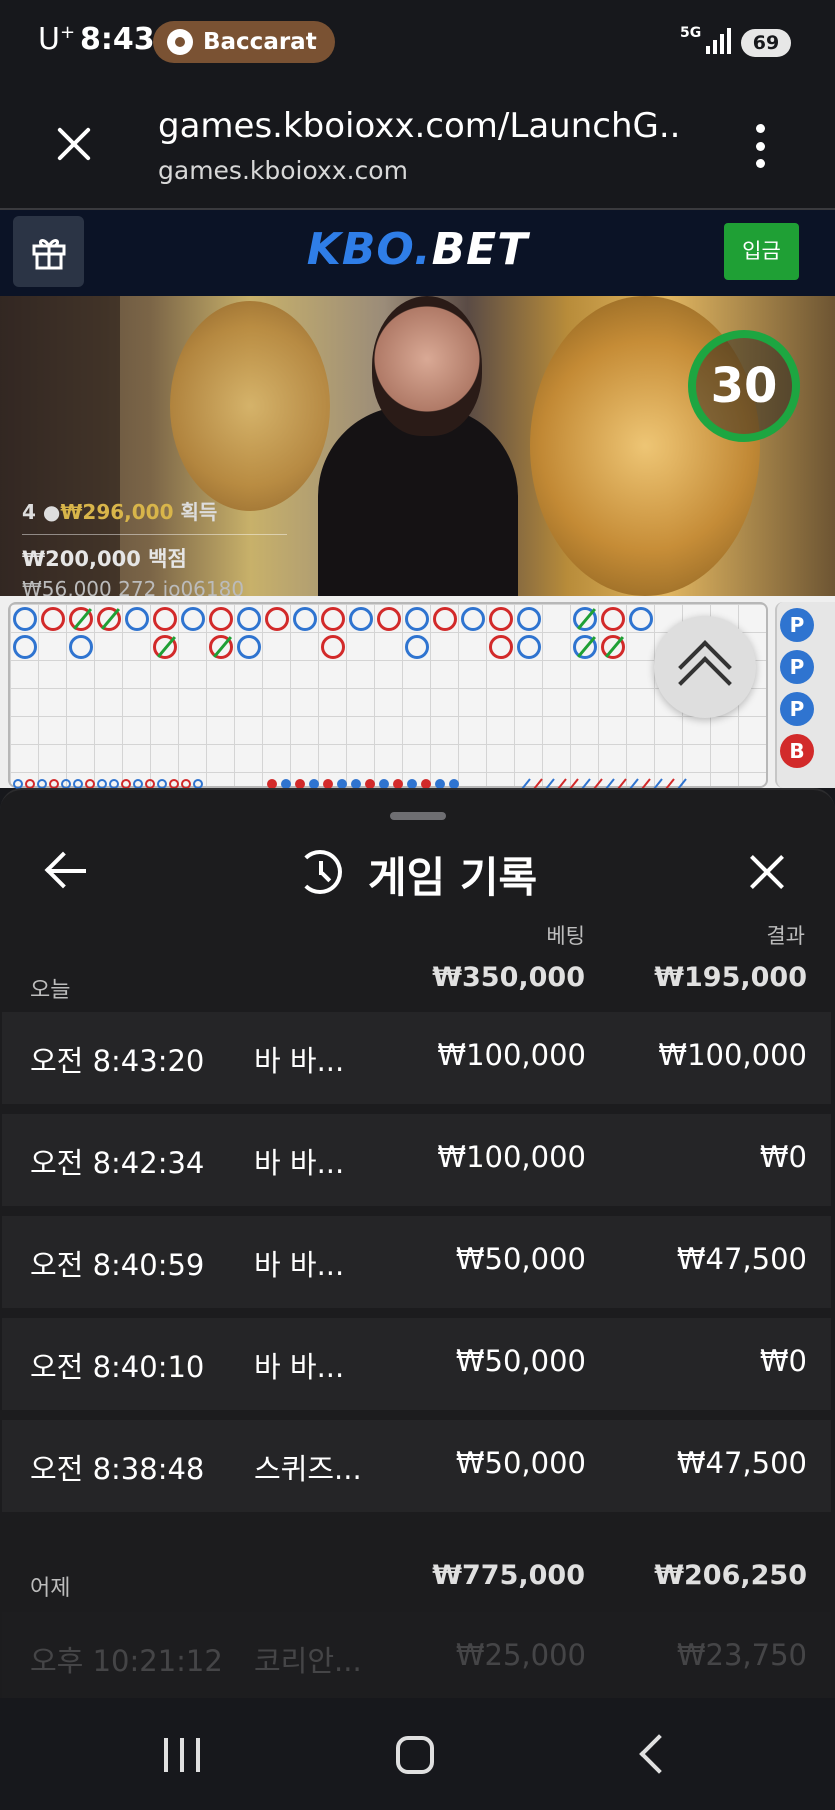 Image resolution: width=835 pixels, height=1810 pixels. What do you see at coordinates (50, 1588) in the screenshot?
I see `group-label-yesterday: 어제` at bounding box center [50, 1588].